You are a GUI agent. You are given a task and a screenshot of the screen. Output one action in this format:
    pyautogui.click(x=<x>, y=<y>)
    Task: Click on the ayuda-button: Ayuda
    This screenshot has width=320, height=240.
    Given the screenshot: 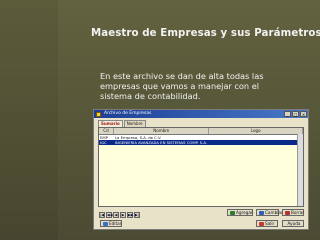 What is the action you would take?
    pyautogui.click(x=293, y=223)
    